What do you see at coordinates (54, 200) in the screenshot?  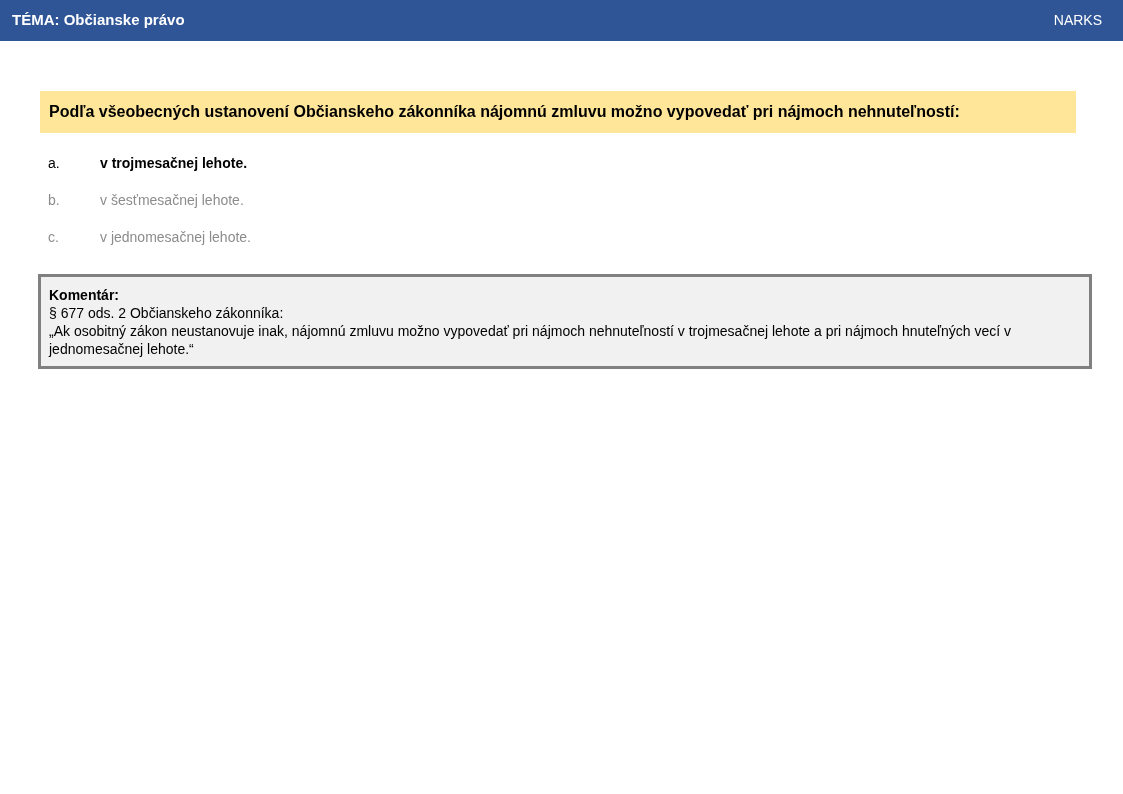 I see `answer-letter: b.` at bounding box center [54, 200].